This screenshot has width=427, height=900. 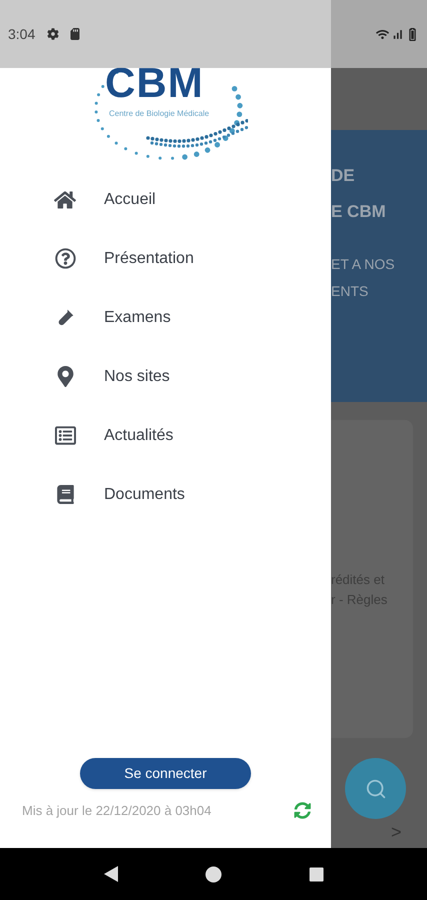 I want to click on map-pin-icon, so click(x=65, y=376).